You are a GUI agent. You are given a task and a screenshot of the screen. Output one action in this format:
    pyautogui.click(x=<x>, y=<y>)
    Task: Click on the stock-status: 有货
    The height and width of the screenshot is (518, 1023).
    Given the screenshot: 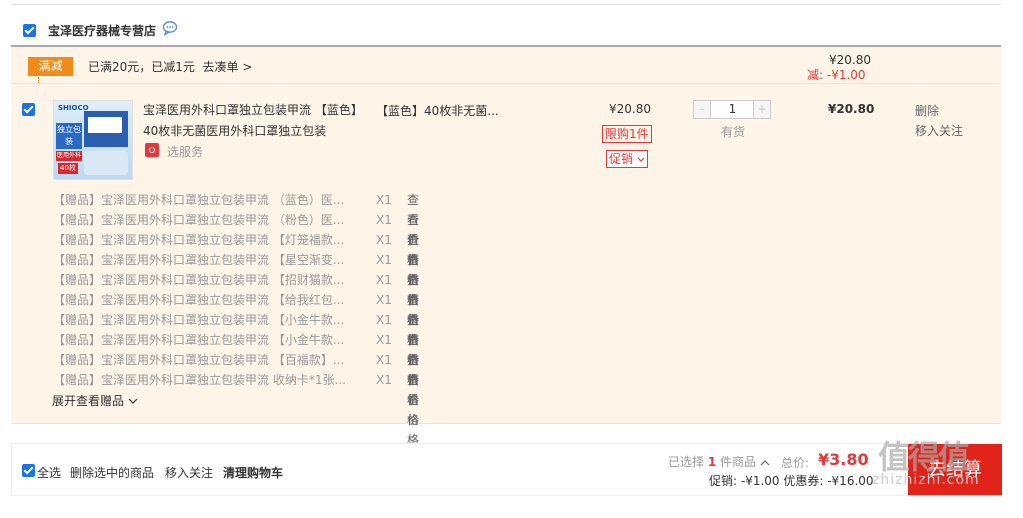 What is the action you would take?
    pyautogui.click(x=733, y=132)
    